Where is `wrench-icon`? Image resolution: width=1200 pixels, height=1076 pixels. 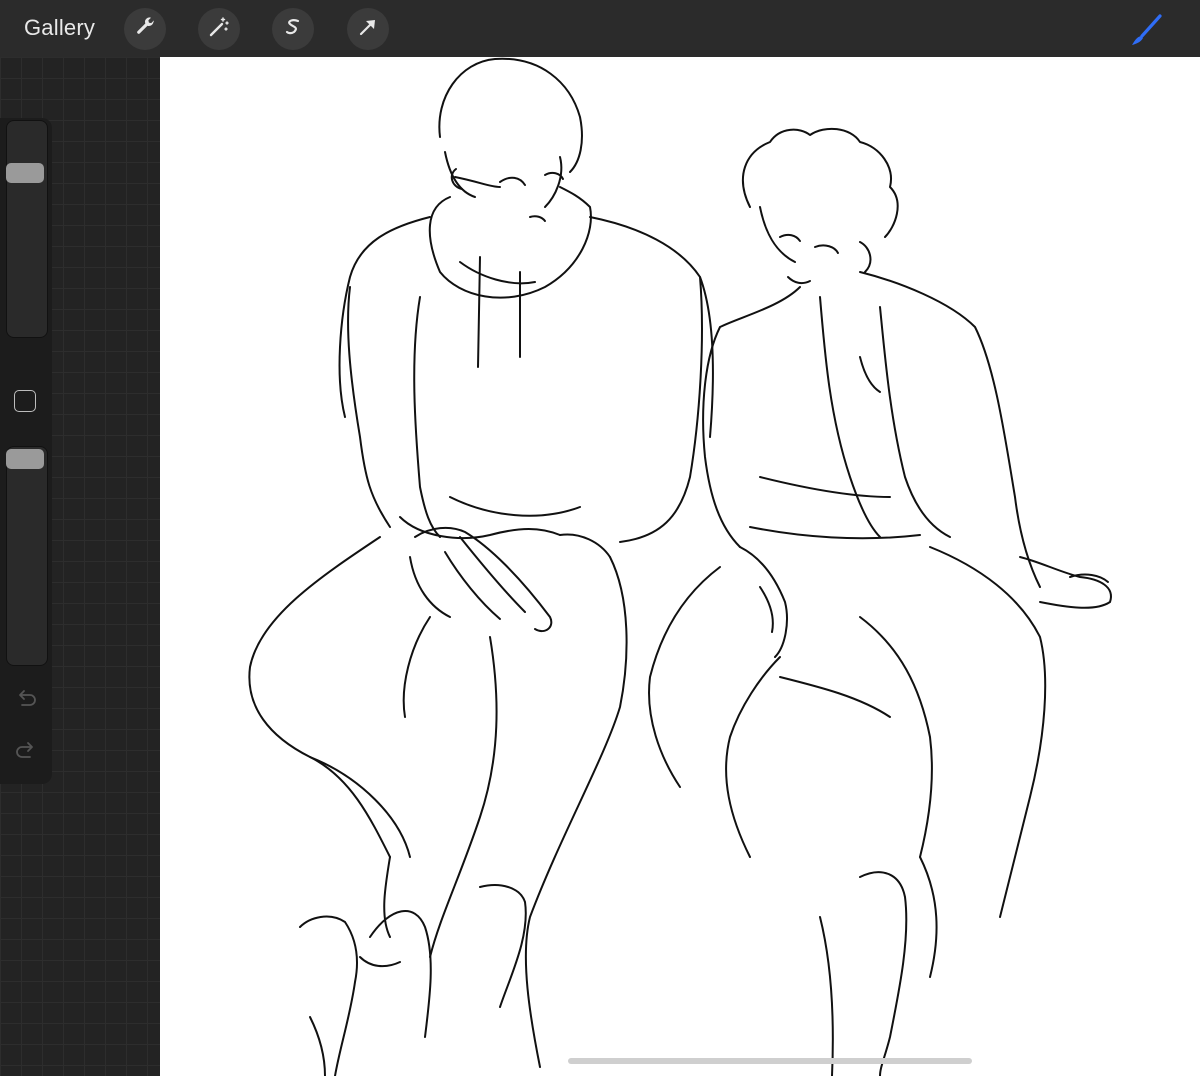
wrench-icon is located at coordinates (145, 29).